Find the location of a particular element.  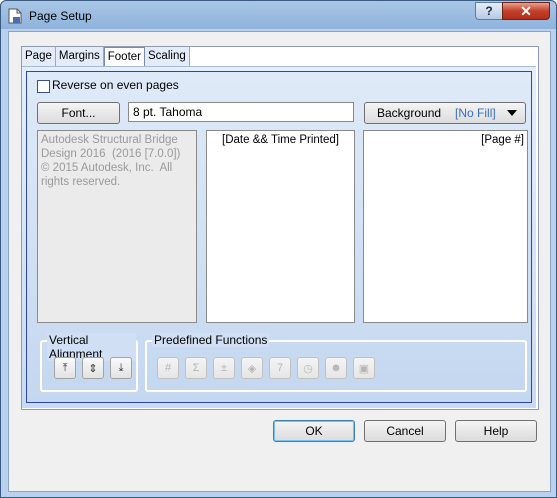

predefined-functions-group: Predefined Functions # Σ ± ◈ 7 ◷ ☻ ▣ is located at coordinates (336, 362).